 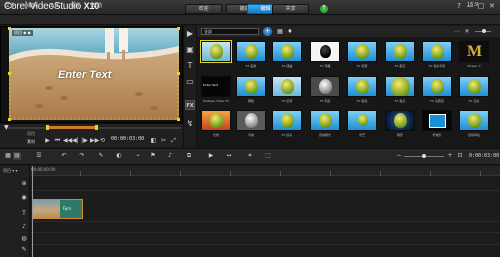 I want to click on stop-motion-icon: ⬚, so click(x=268, y=156).